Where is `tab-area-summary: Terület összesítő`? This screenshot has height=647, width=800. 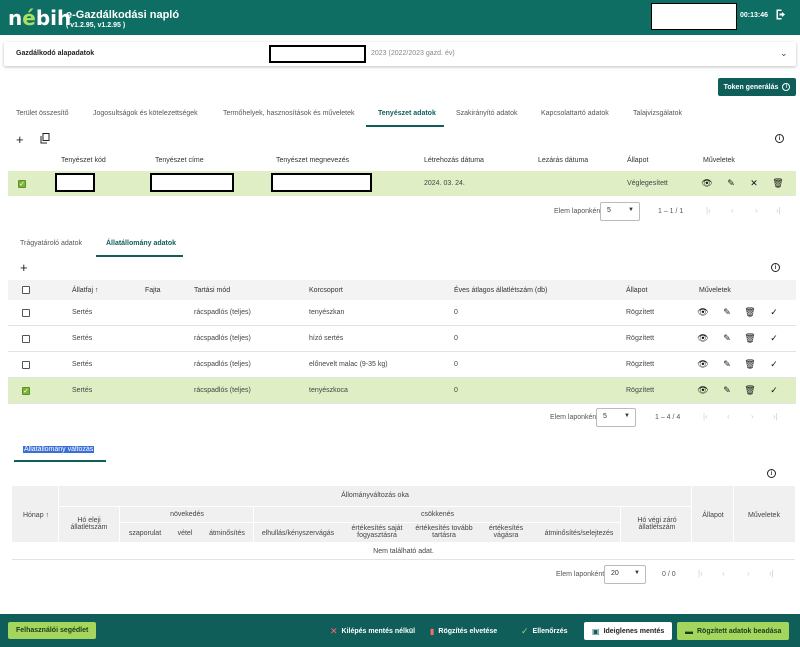
tab-area-summary: Terület összesítő is located at coordinates (42, 113).